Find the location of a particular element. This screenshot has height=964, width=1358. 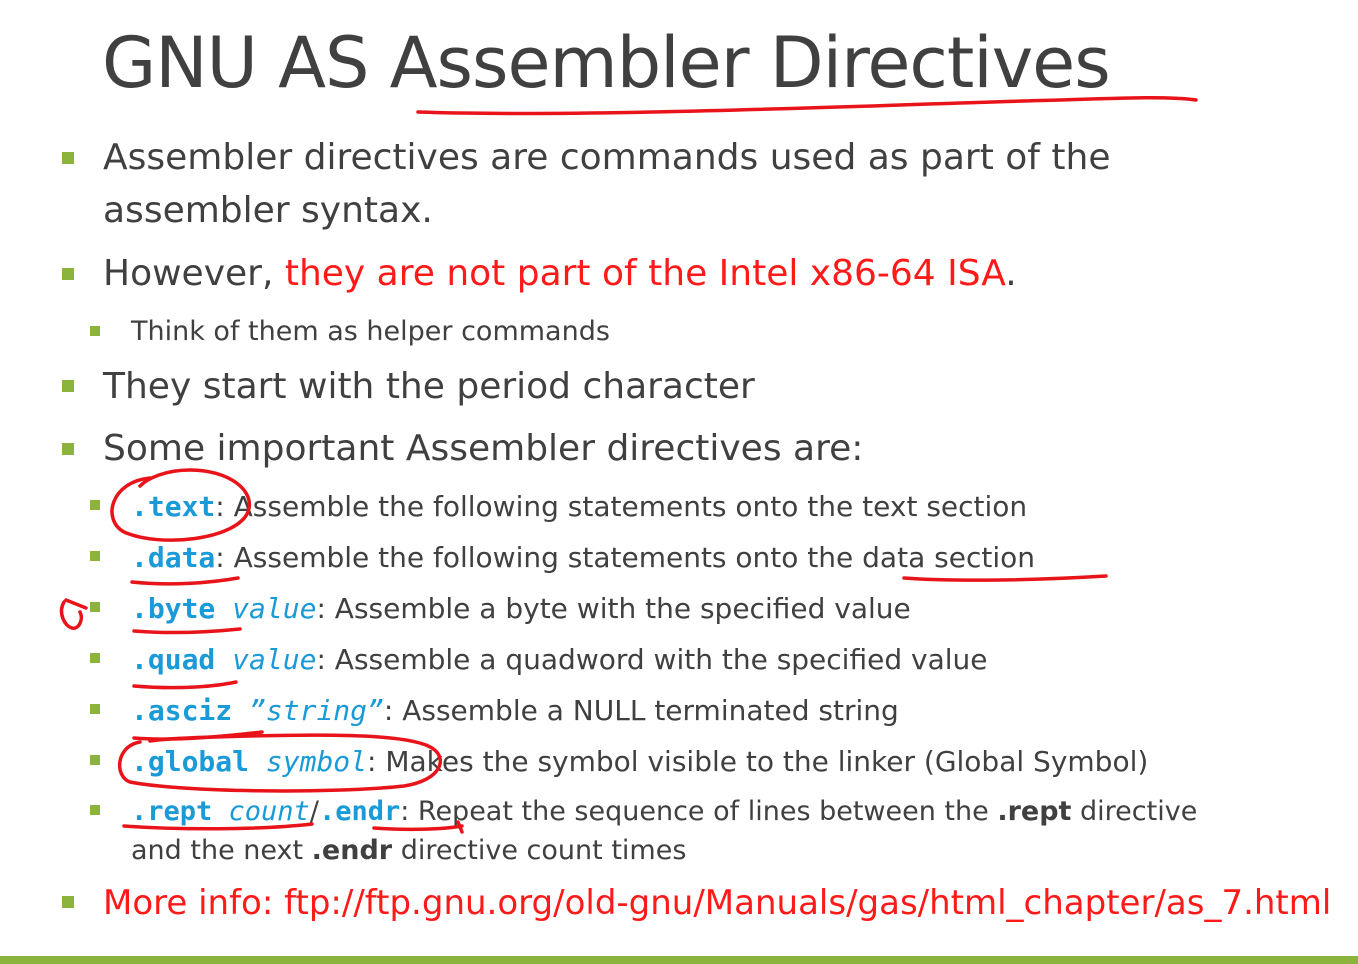

directive-desc: Assemble a NULL terminated string is located at coordinates (646, 710).